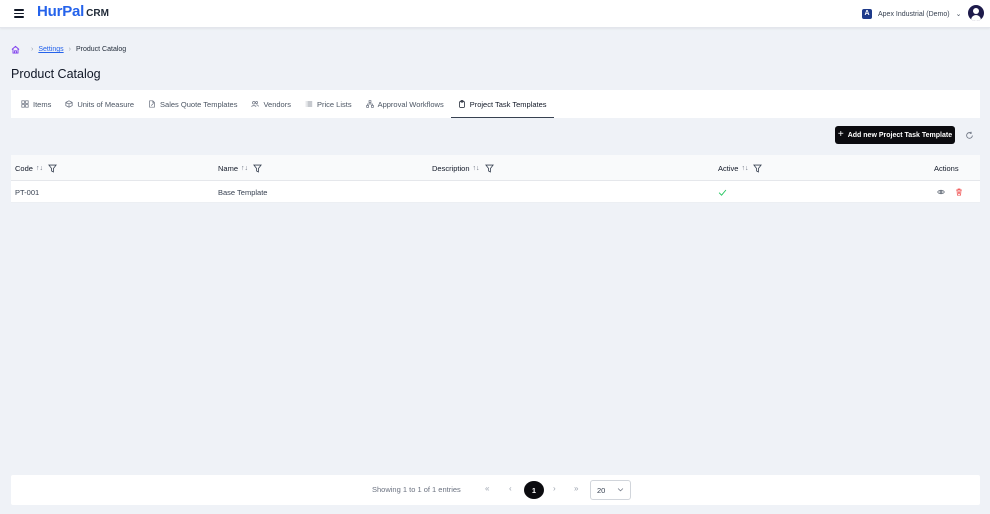  What do you see at coordinates (56, 74) in the screenshot?
I see `page-title: Product Catalog` at bounding box center [56, 74].